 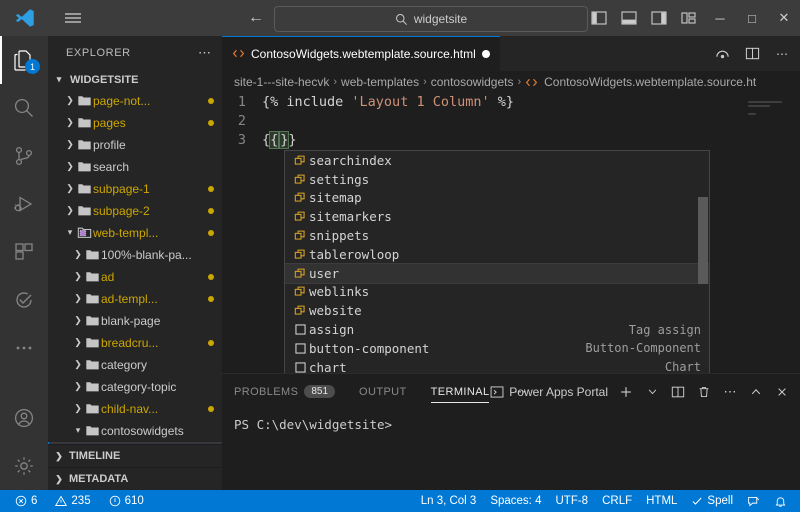 What do you see at coordinates (752, 54) in the screenshot?
I see `split-editor-icon` at bounding box center [752, 54].